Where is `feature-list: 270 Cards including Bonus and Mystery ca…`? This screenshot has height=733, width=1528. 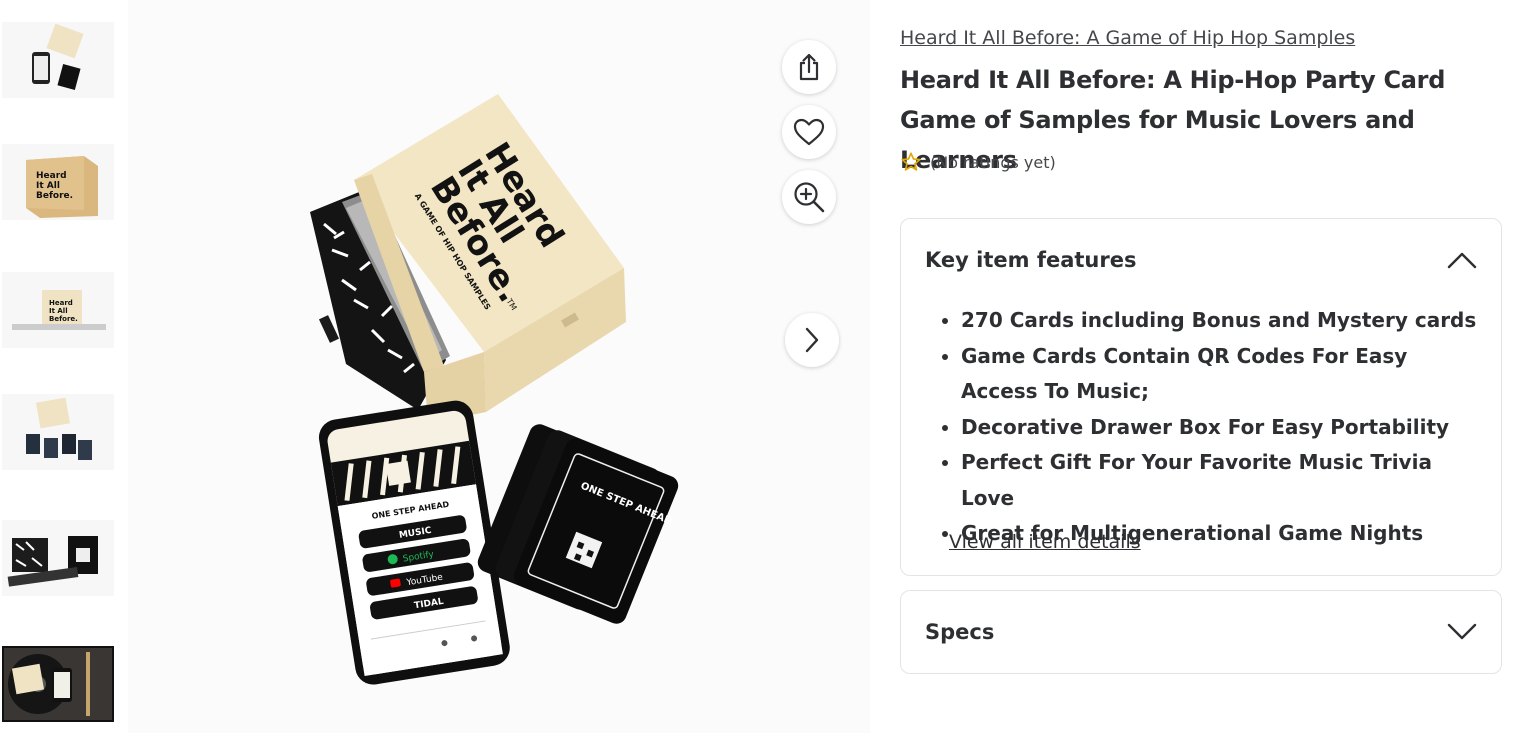 feature-list: 270 Cards including Bonus and Mystery ca… is located at coordinates (1221, 427).